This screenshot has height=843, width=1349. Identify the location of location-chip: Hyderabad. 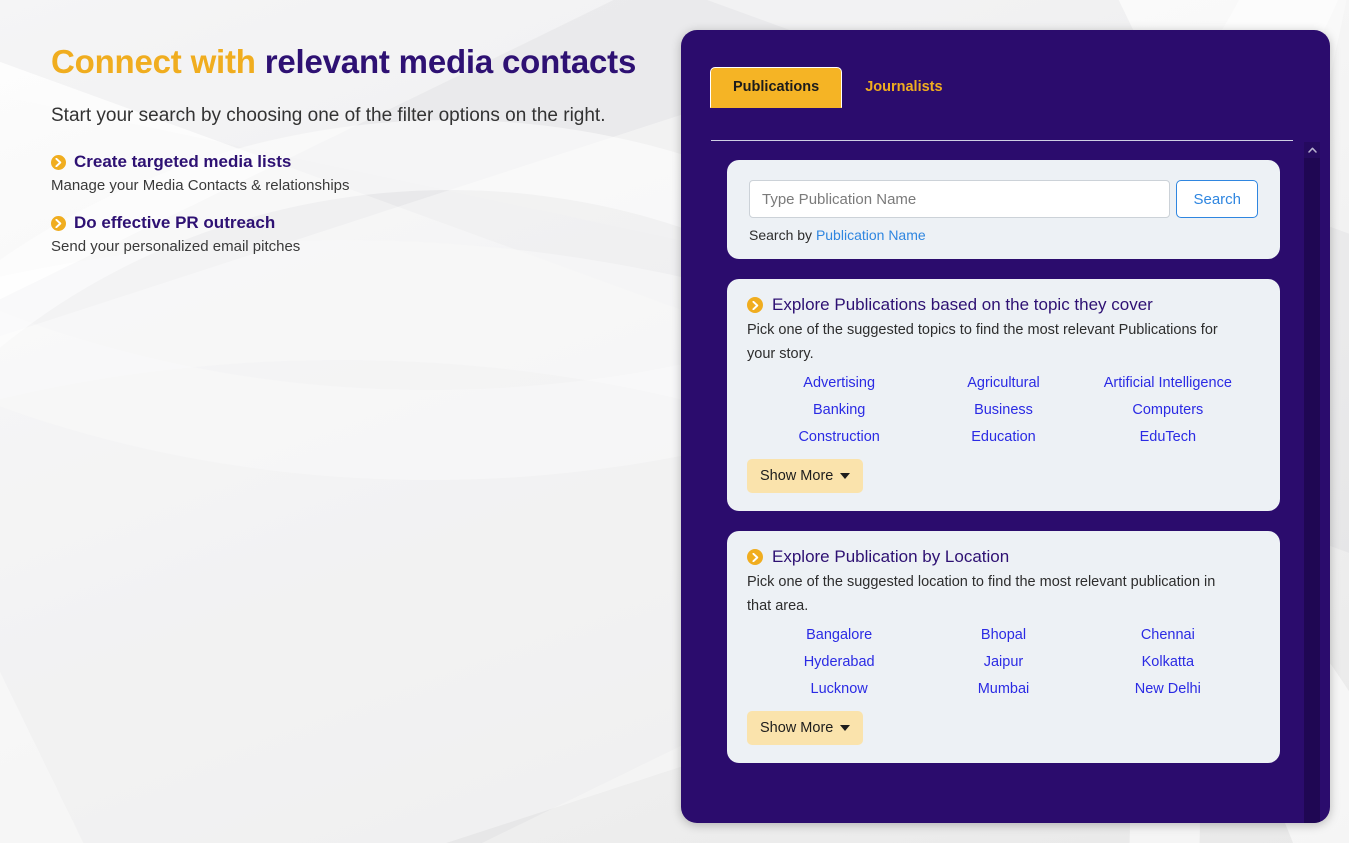
(839, 662).